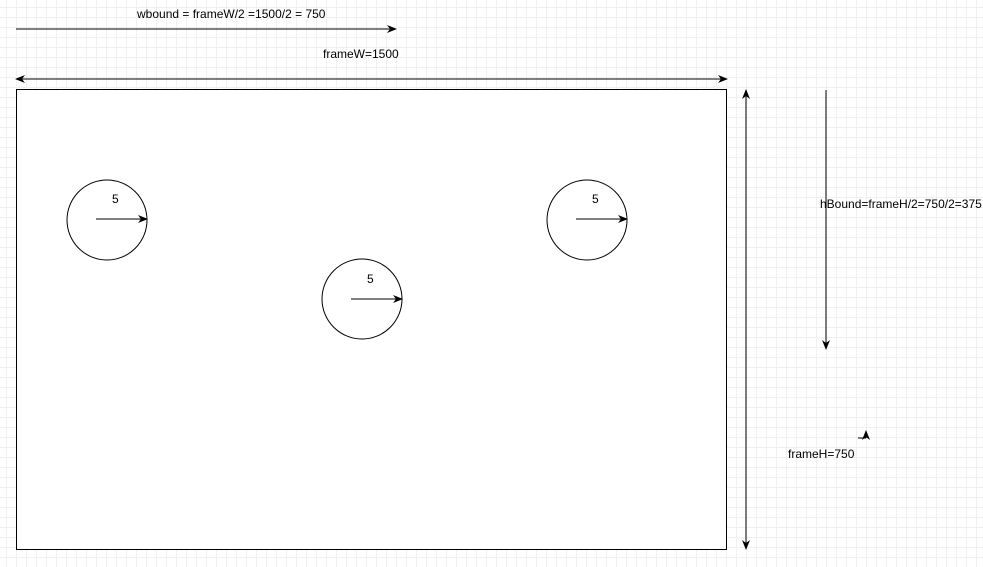 The width and height of the screenshot is (983, 567). I want to click on circle-left, so click(107, 220).